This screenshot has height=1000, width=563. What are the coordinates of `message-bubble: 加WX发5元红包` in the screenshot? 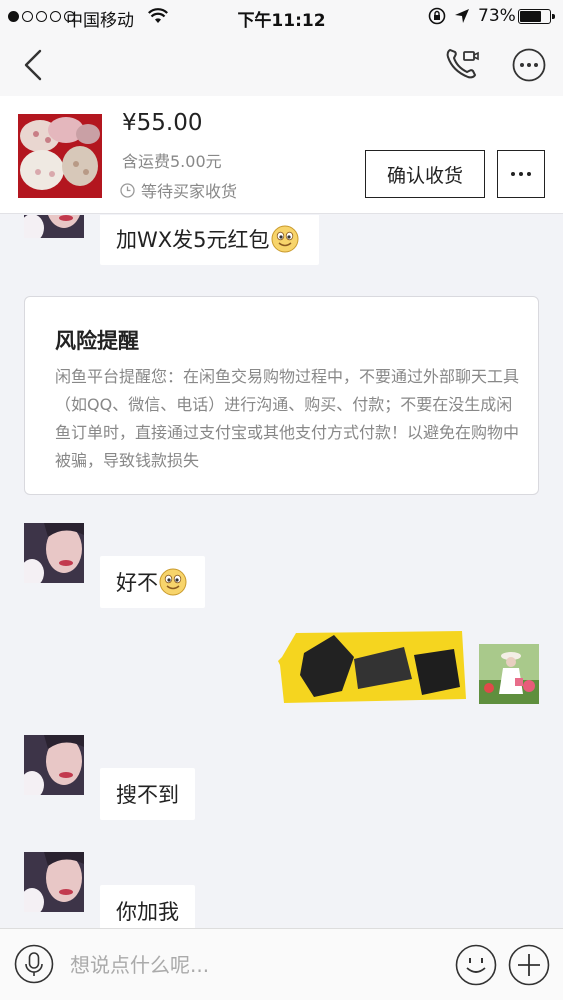 It's located at (209, 240).